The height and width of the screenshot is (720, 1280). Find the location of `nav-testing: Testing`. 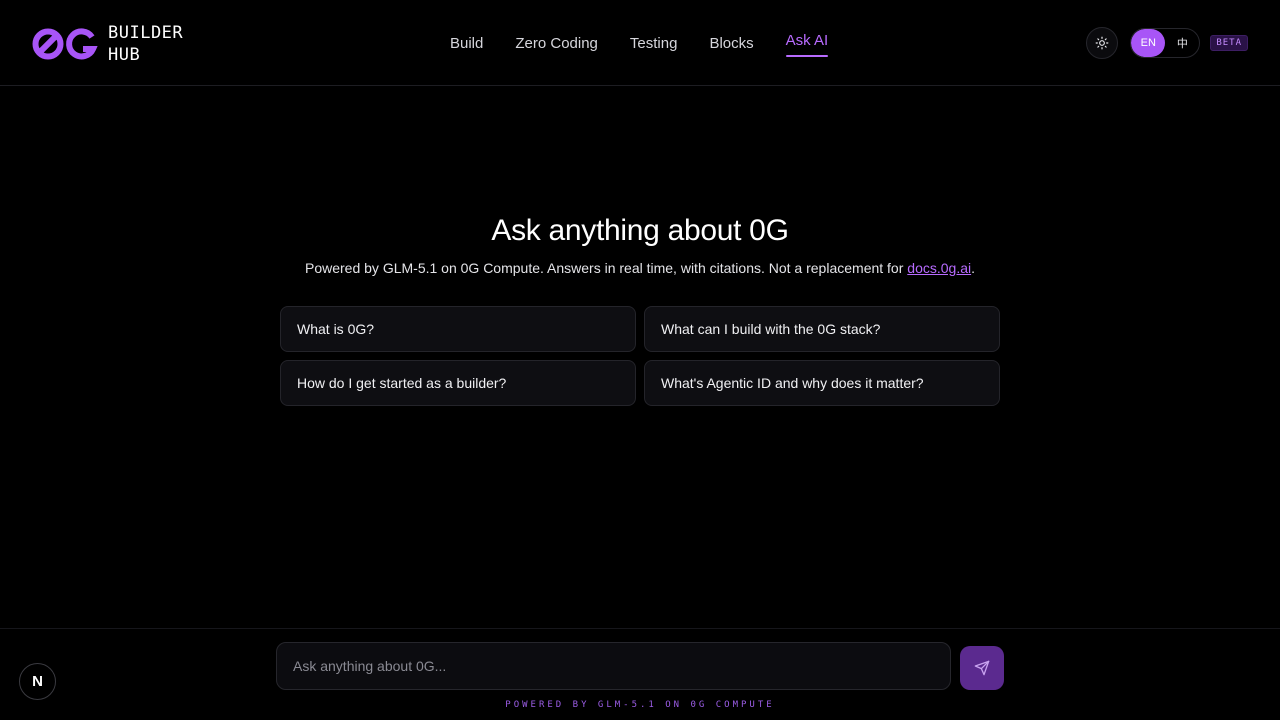

nav-testing: Testing is located at coordinates (654, 43).